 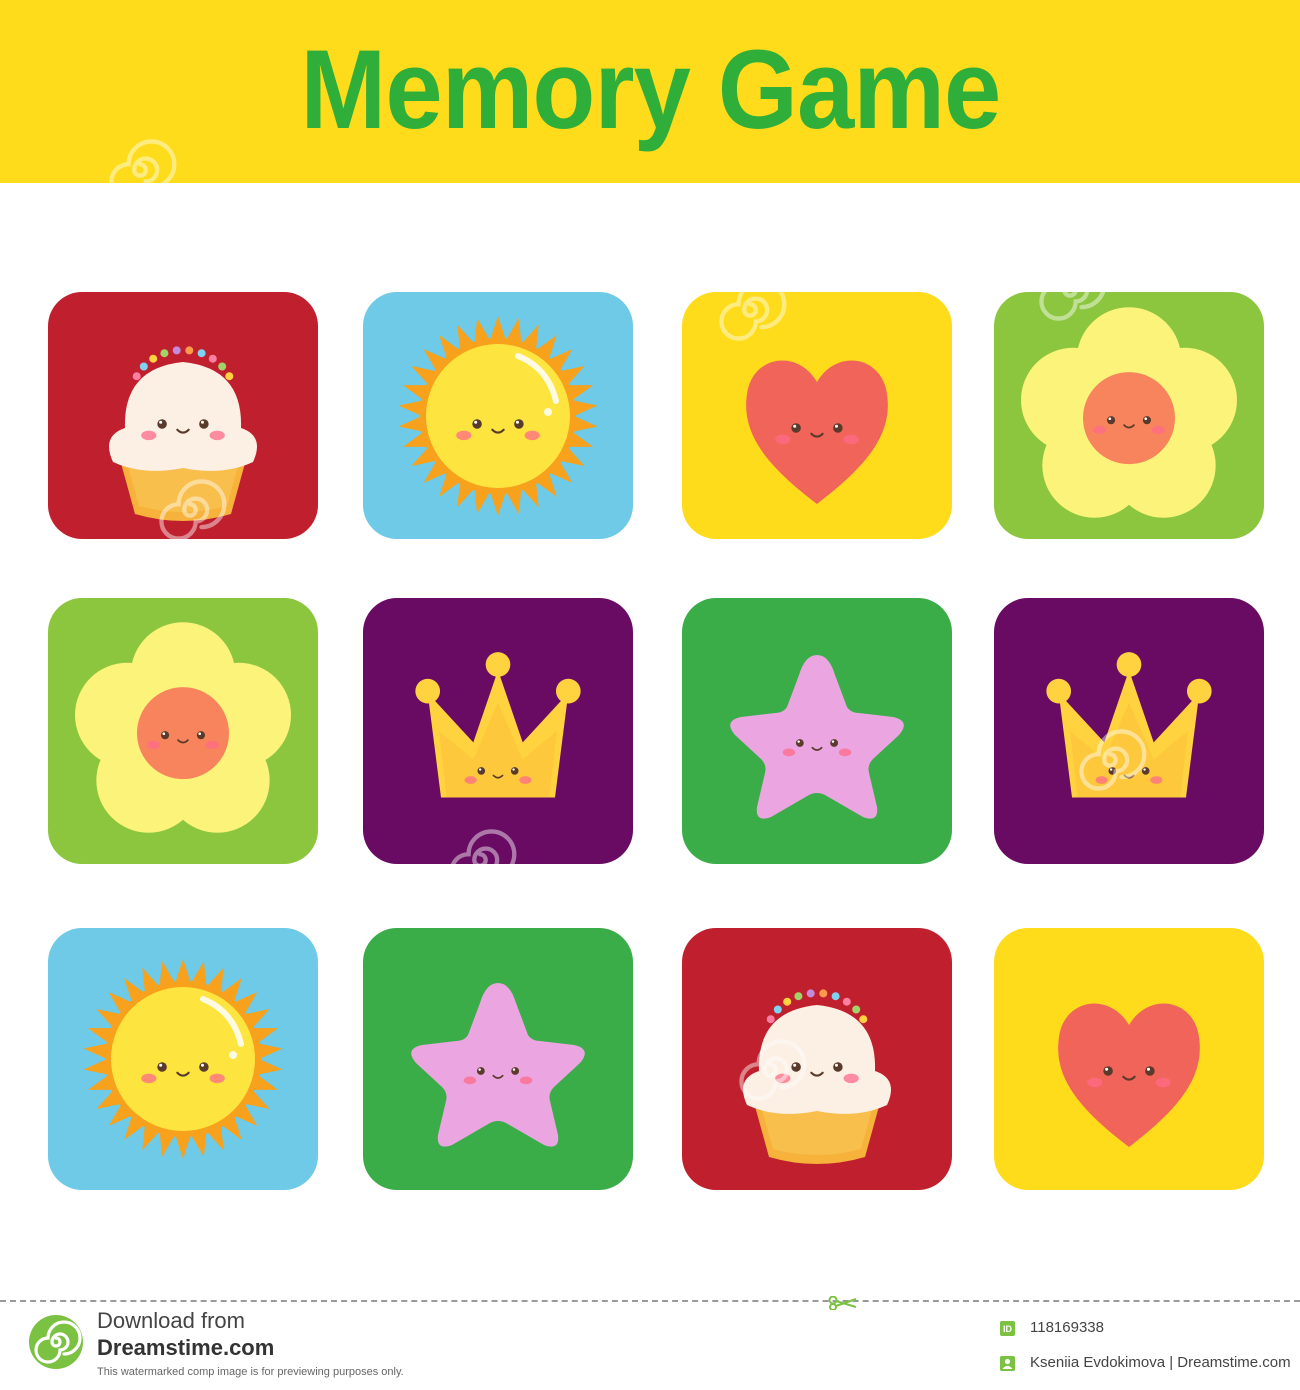 I want to click on author-credit: Kseniia Evdokimova | Dreamstime.com, so click(x=1160, y=1362).